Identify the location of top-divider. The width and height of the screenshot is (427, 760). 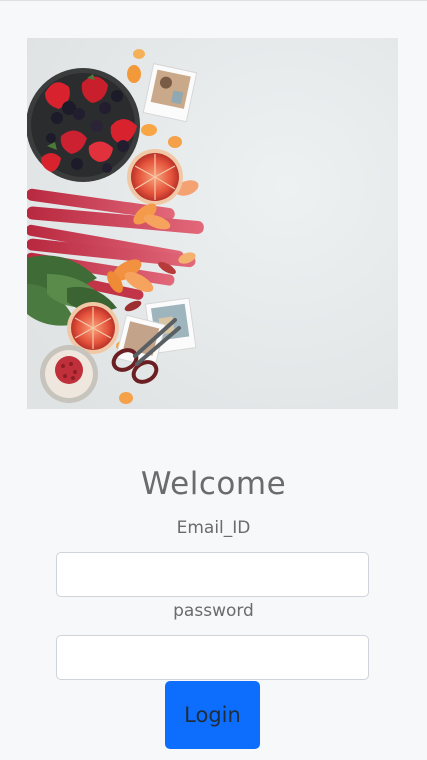
(213, 0).